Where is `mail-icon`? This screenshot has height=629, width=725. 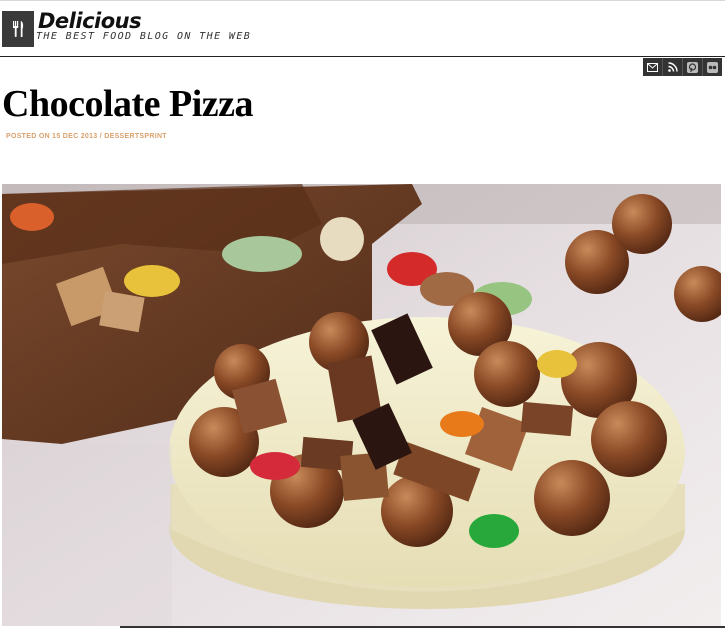
mail-icon is located at coordinates (652, 67).